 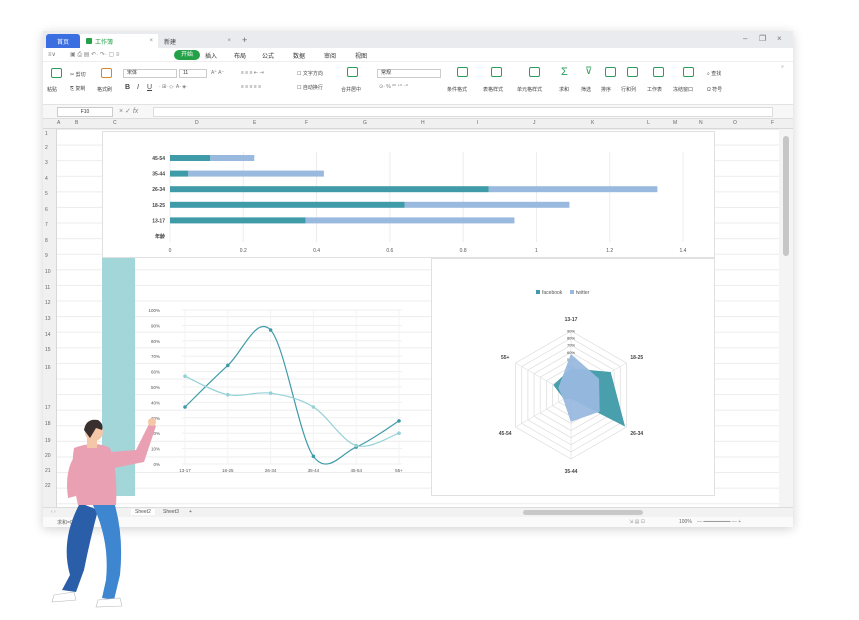 What do you see at coordinates (496, 72) in the screenshot?
I see `table-style-icon` at bounding box center [496, 72].